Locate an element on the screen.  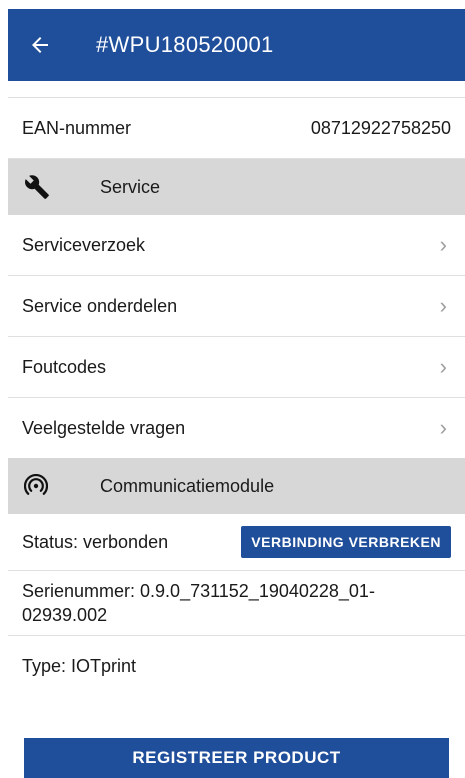
wireless-signal-icon is located at coordinates (44, 486).